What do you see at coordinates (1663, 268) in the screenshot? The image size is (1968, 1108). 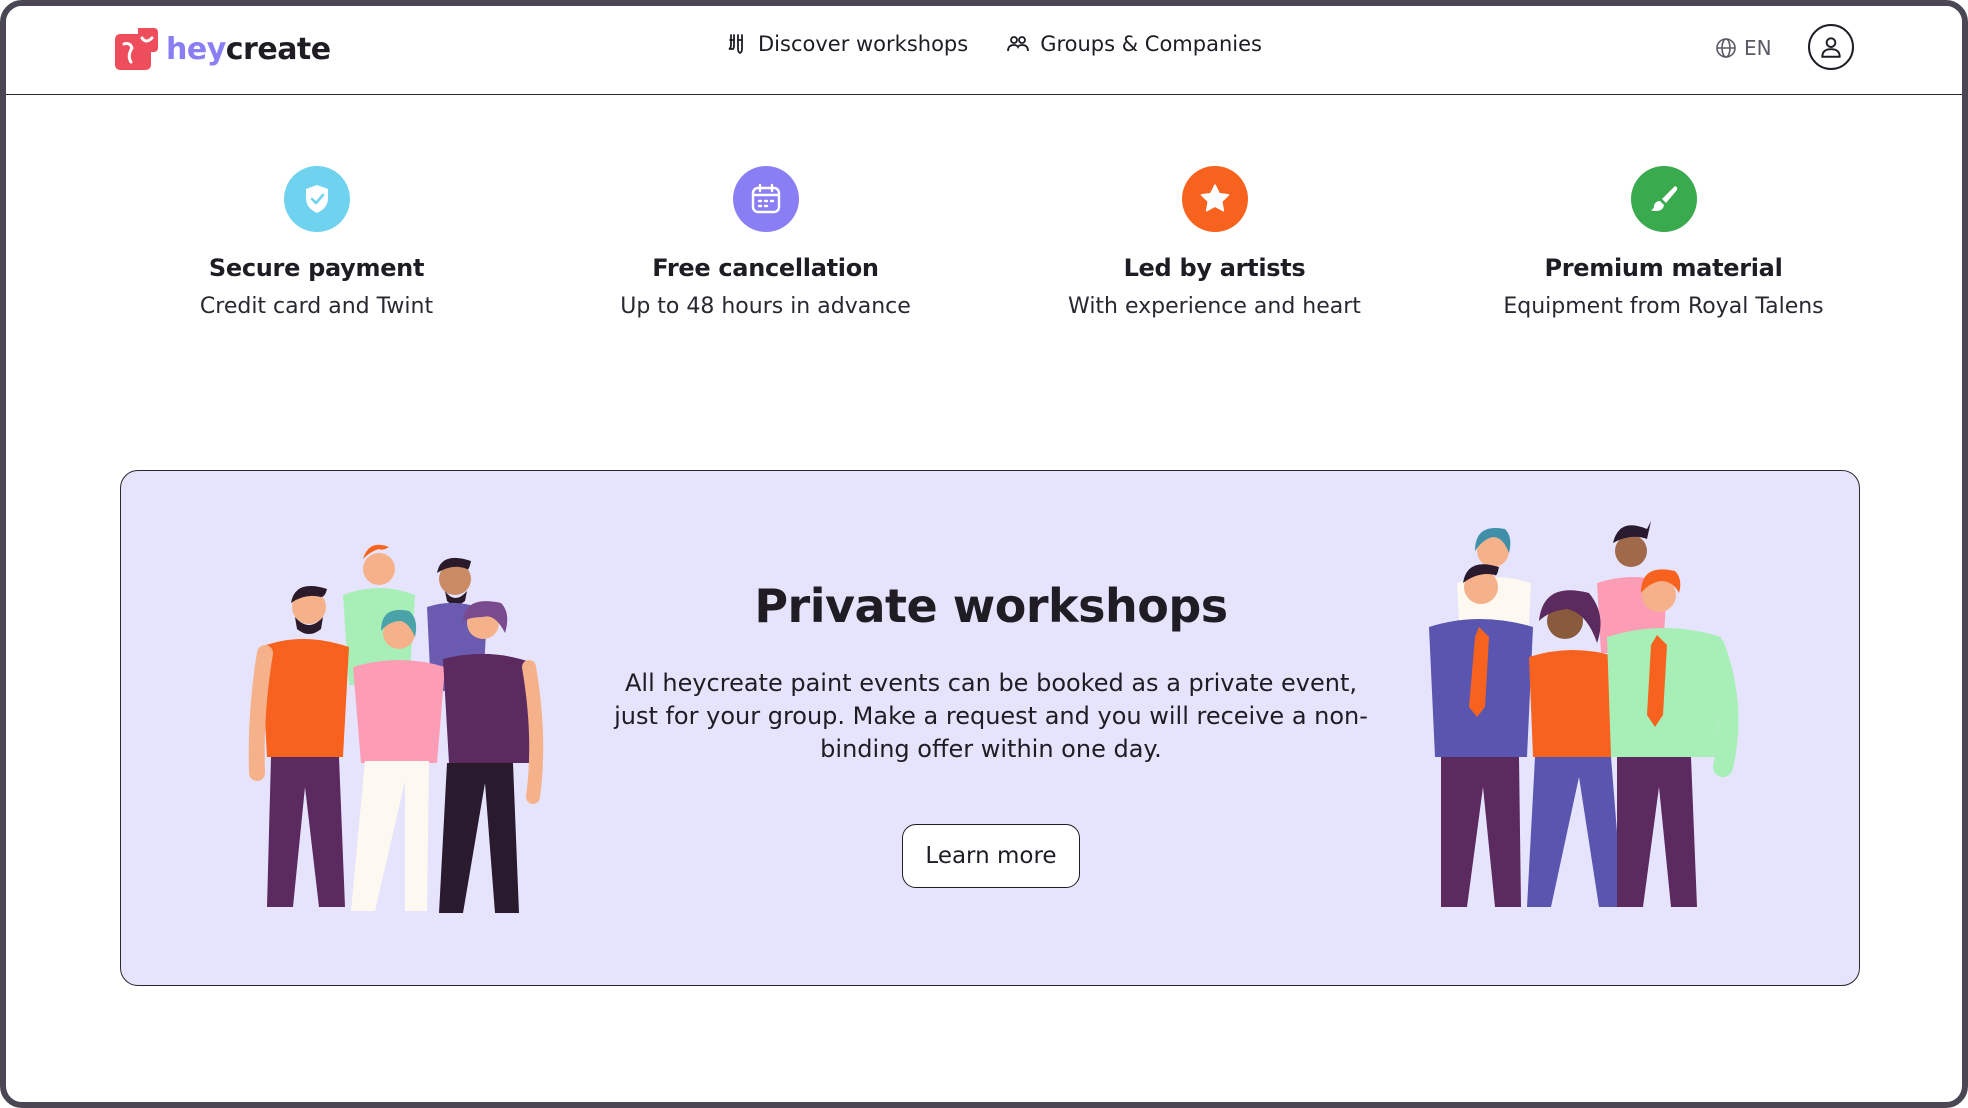 I see `feature-title: Premium material` at bounding box center [1663, 268].